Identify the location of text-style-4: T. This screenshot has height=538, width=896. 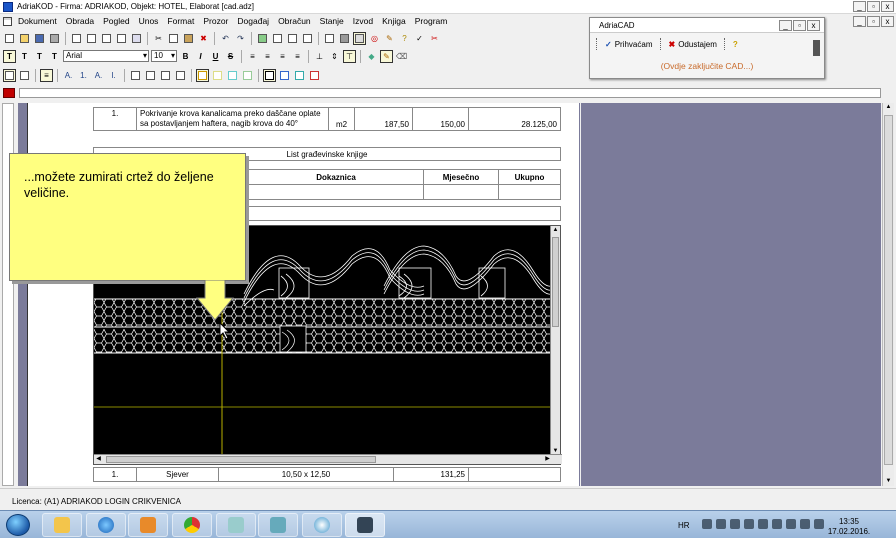
(54, 56).